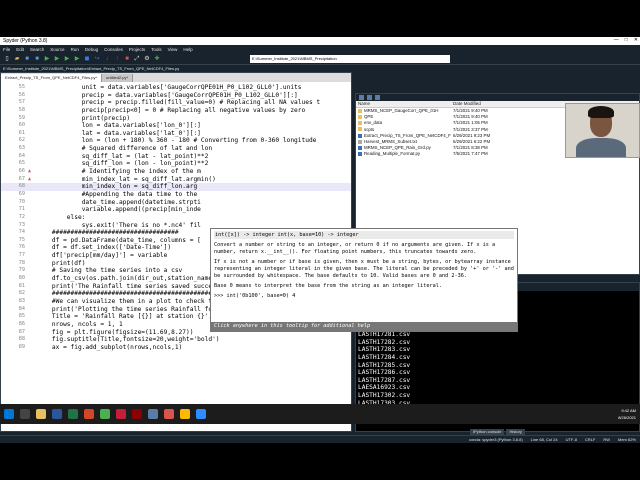 The height and width of the screenshot is (480, 640). Describe the element at coordinates (57, 414) in the screenshot. I see `word-icon` at that location.